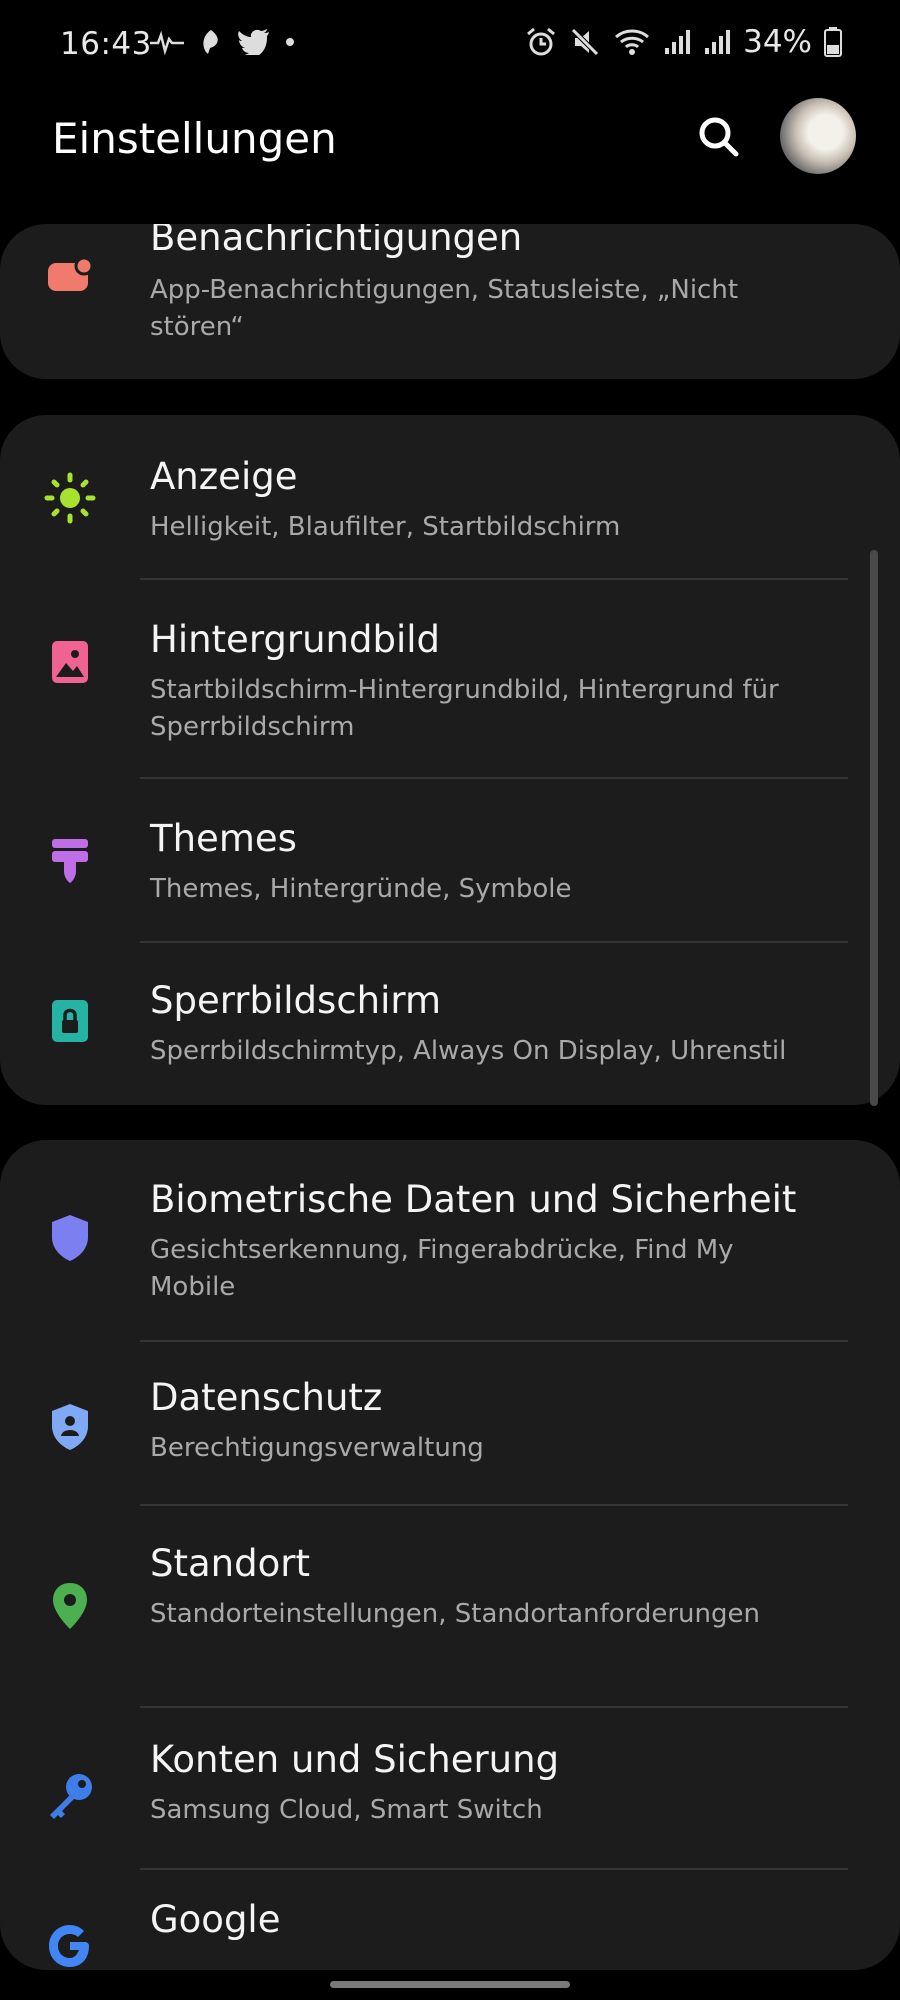  I want to click on battery-icon, so click(833, 42).